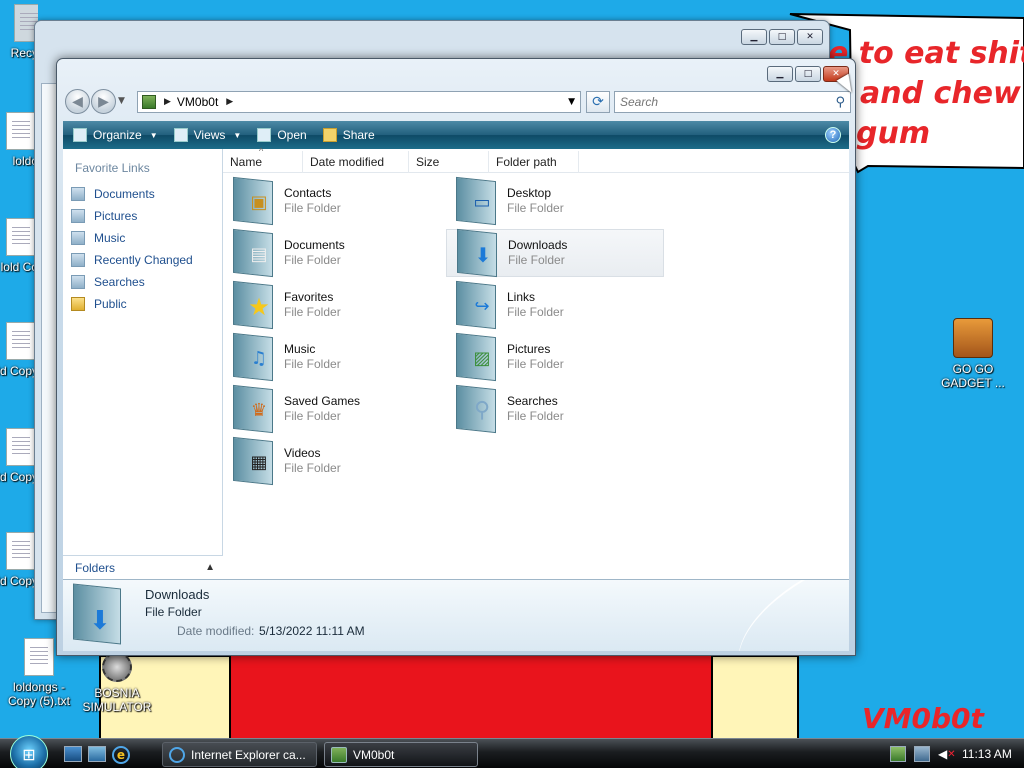  What do you see at coordinates (555, 201) in the screenshot?
I see `folder-item-desktop: ▭ Desktop File Folder` at bounding box center [555, 201].